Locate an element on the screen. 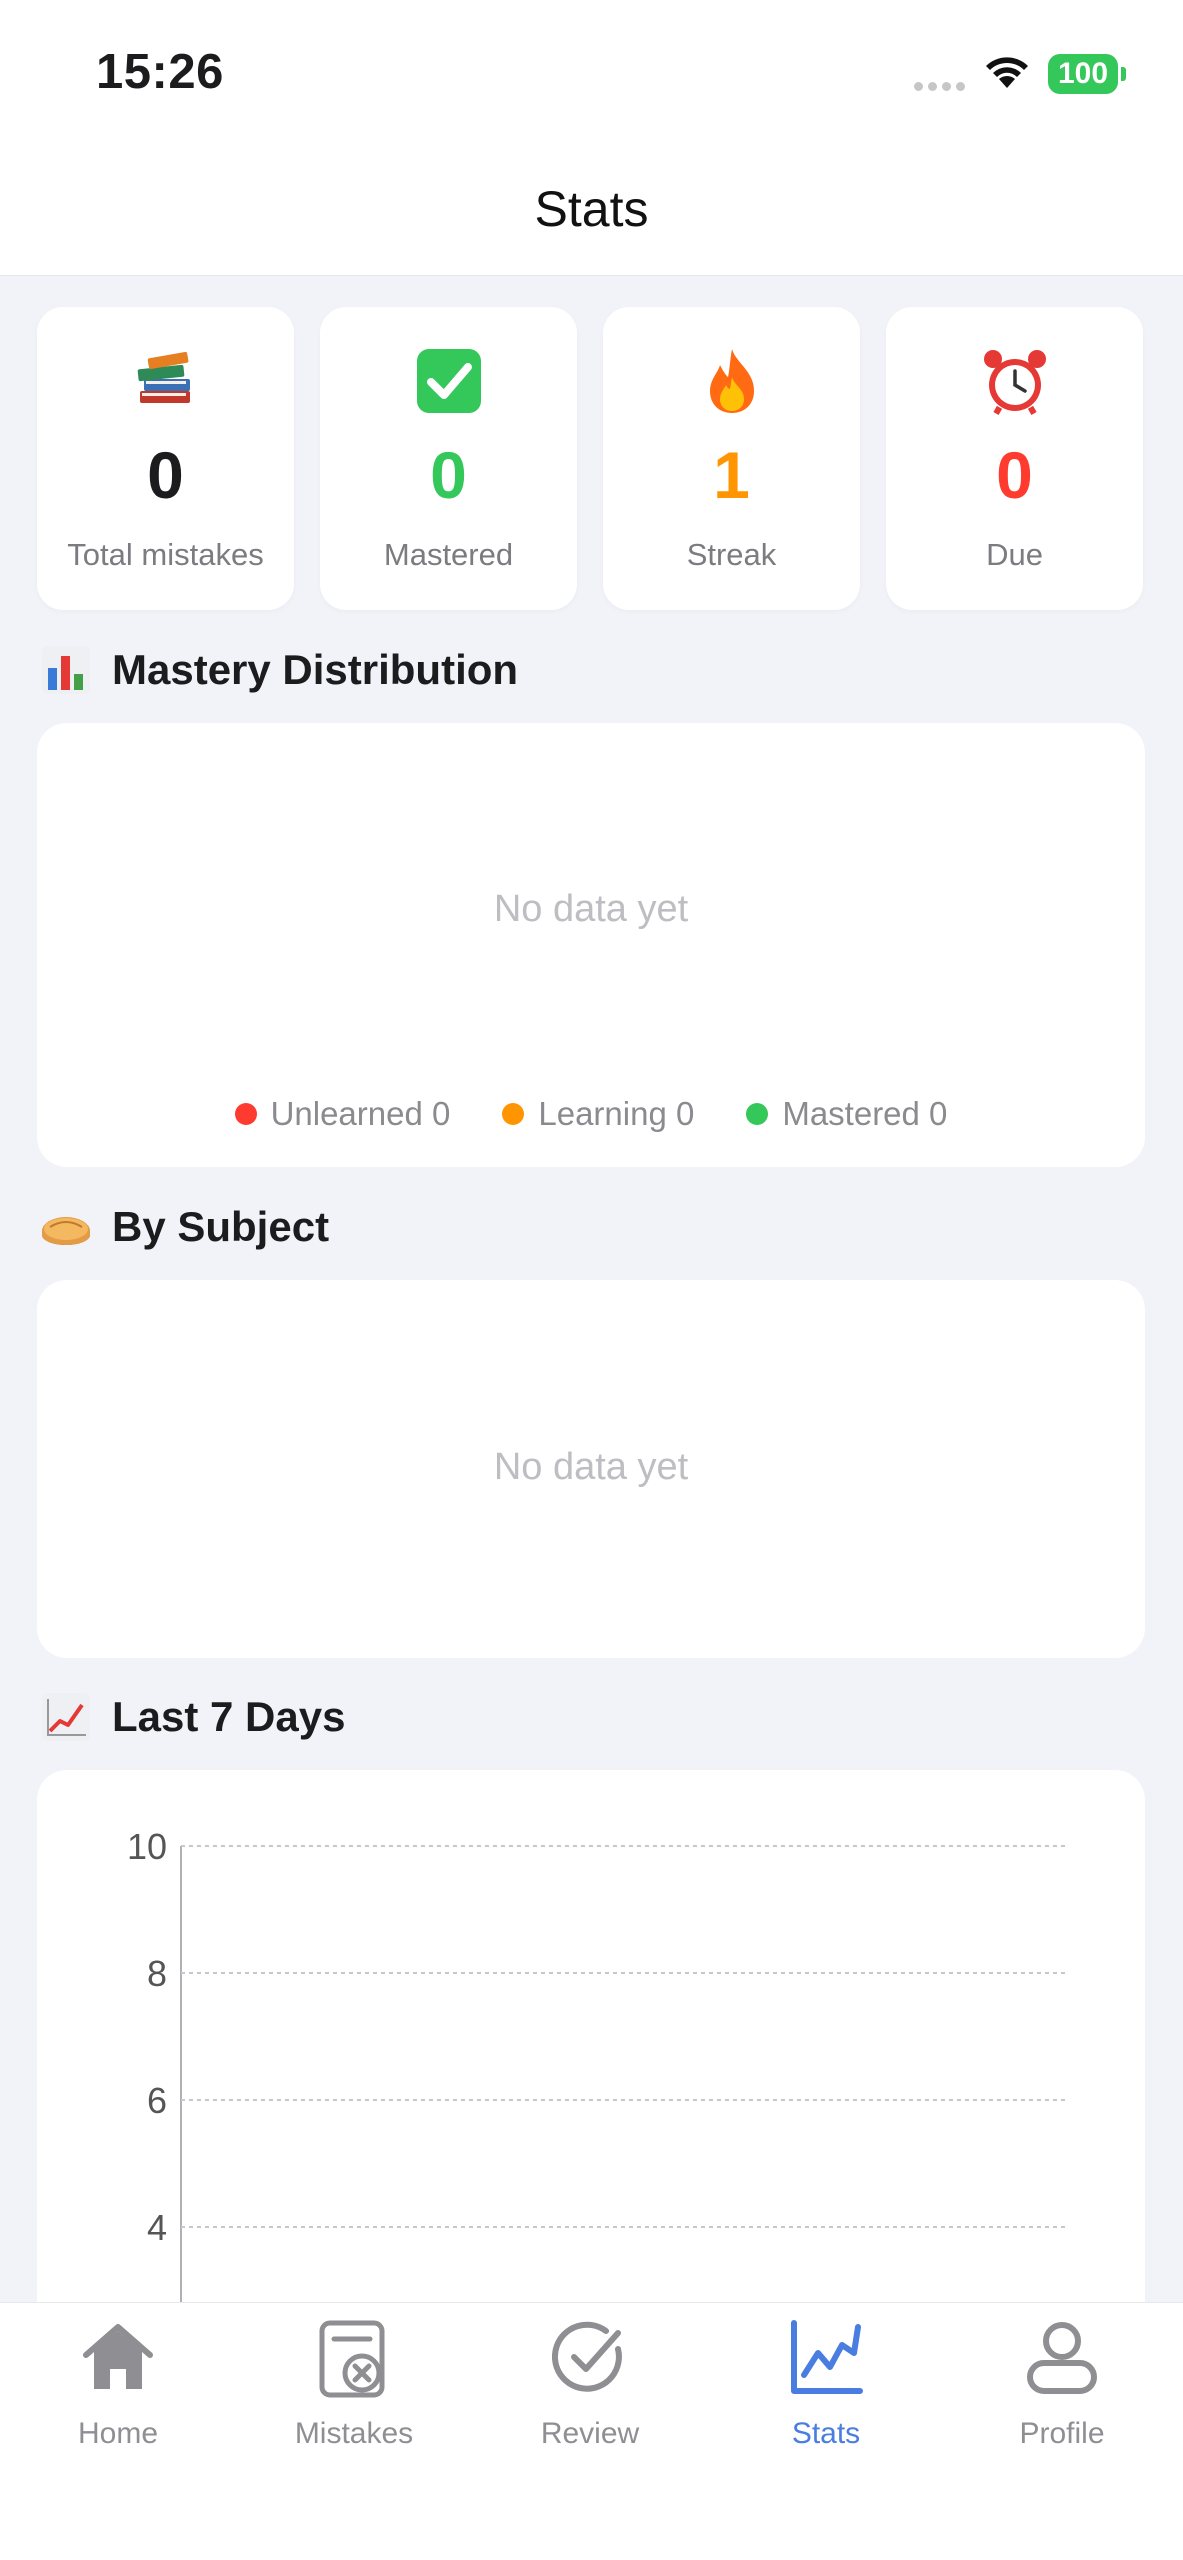 This screenshot has width=1183, height=2560. tab-home: Home is located at coordinates (118, 2394).